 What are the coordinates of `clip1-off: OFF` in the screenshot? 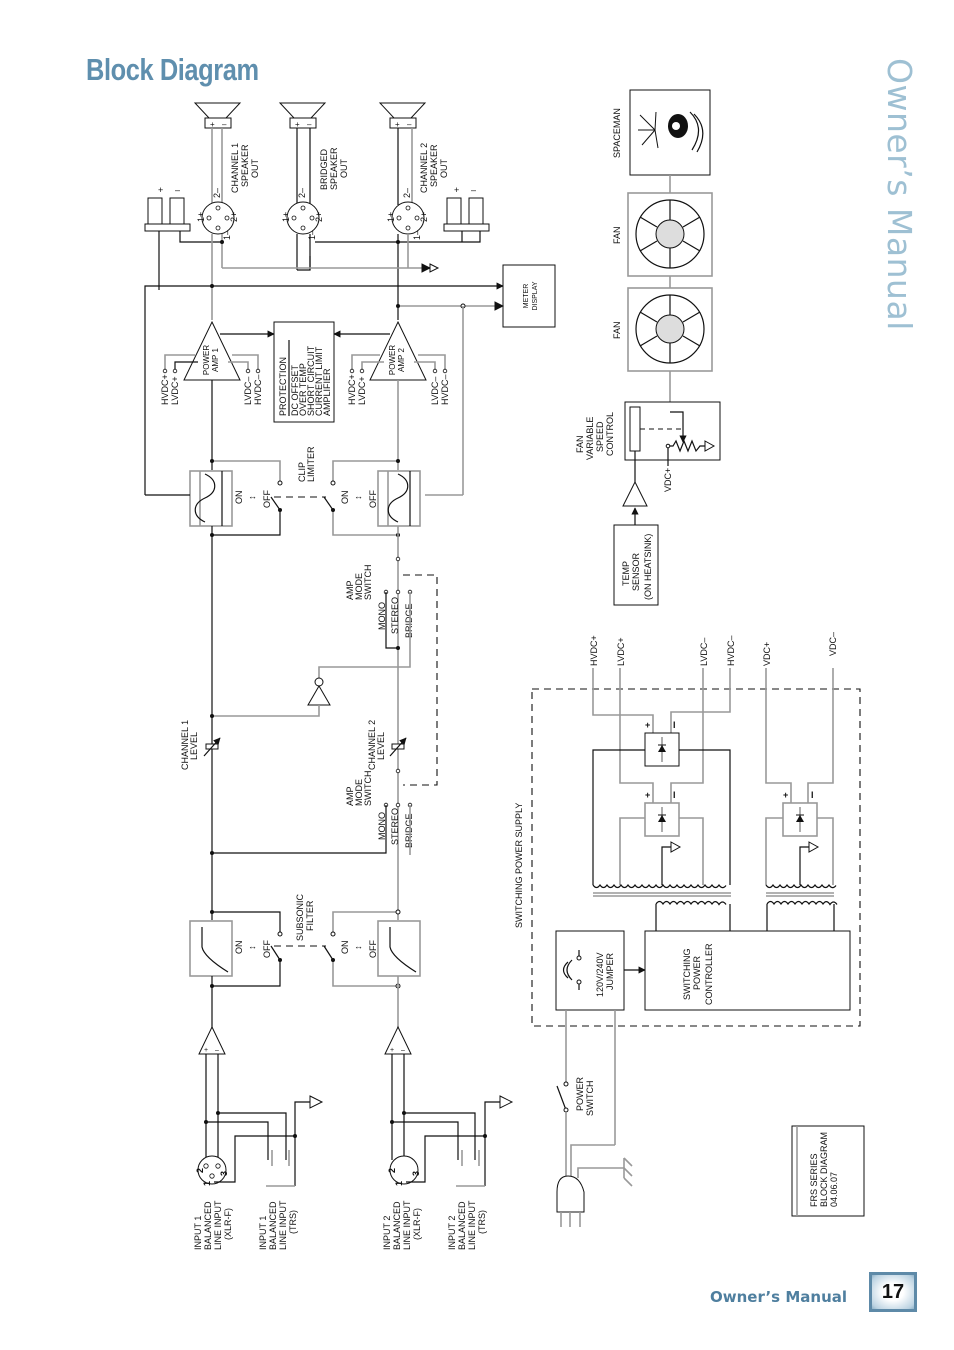 It's located at (267, 499).